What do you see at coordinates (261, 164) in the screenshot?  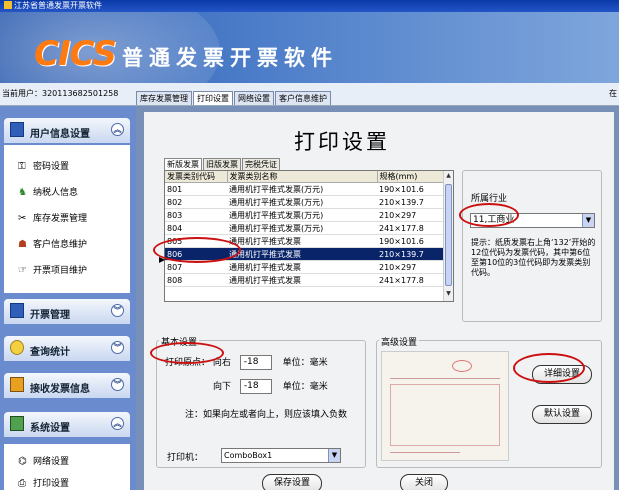 I see `tab-tax-receipt: 完税凭证` at bounding box center [261, 164].